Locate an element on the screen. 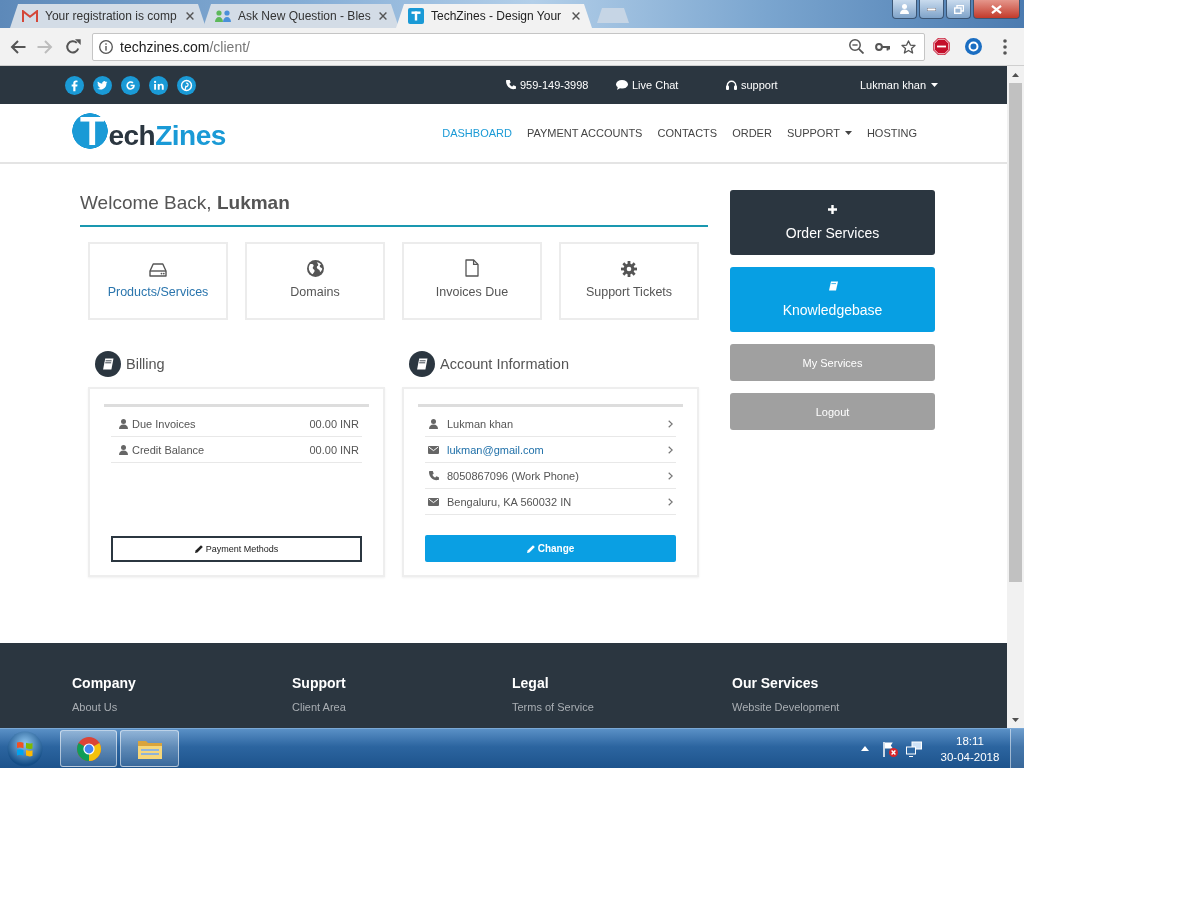 Image resolution: width=1200 pixels, height=900 pixels. chat-bubble-icon is located at coordinates (621, 85).